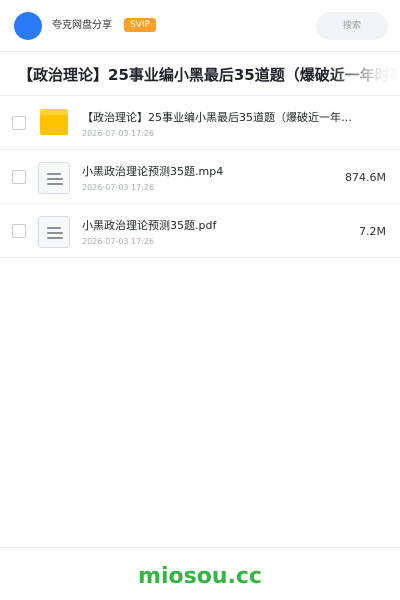 The image size is (400, 600). What do you see at coordinates (200, 26) in the screenshot?
I see `header: 夸克网盘分享 SVIP 搜索` at bounding box center [200, 26].